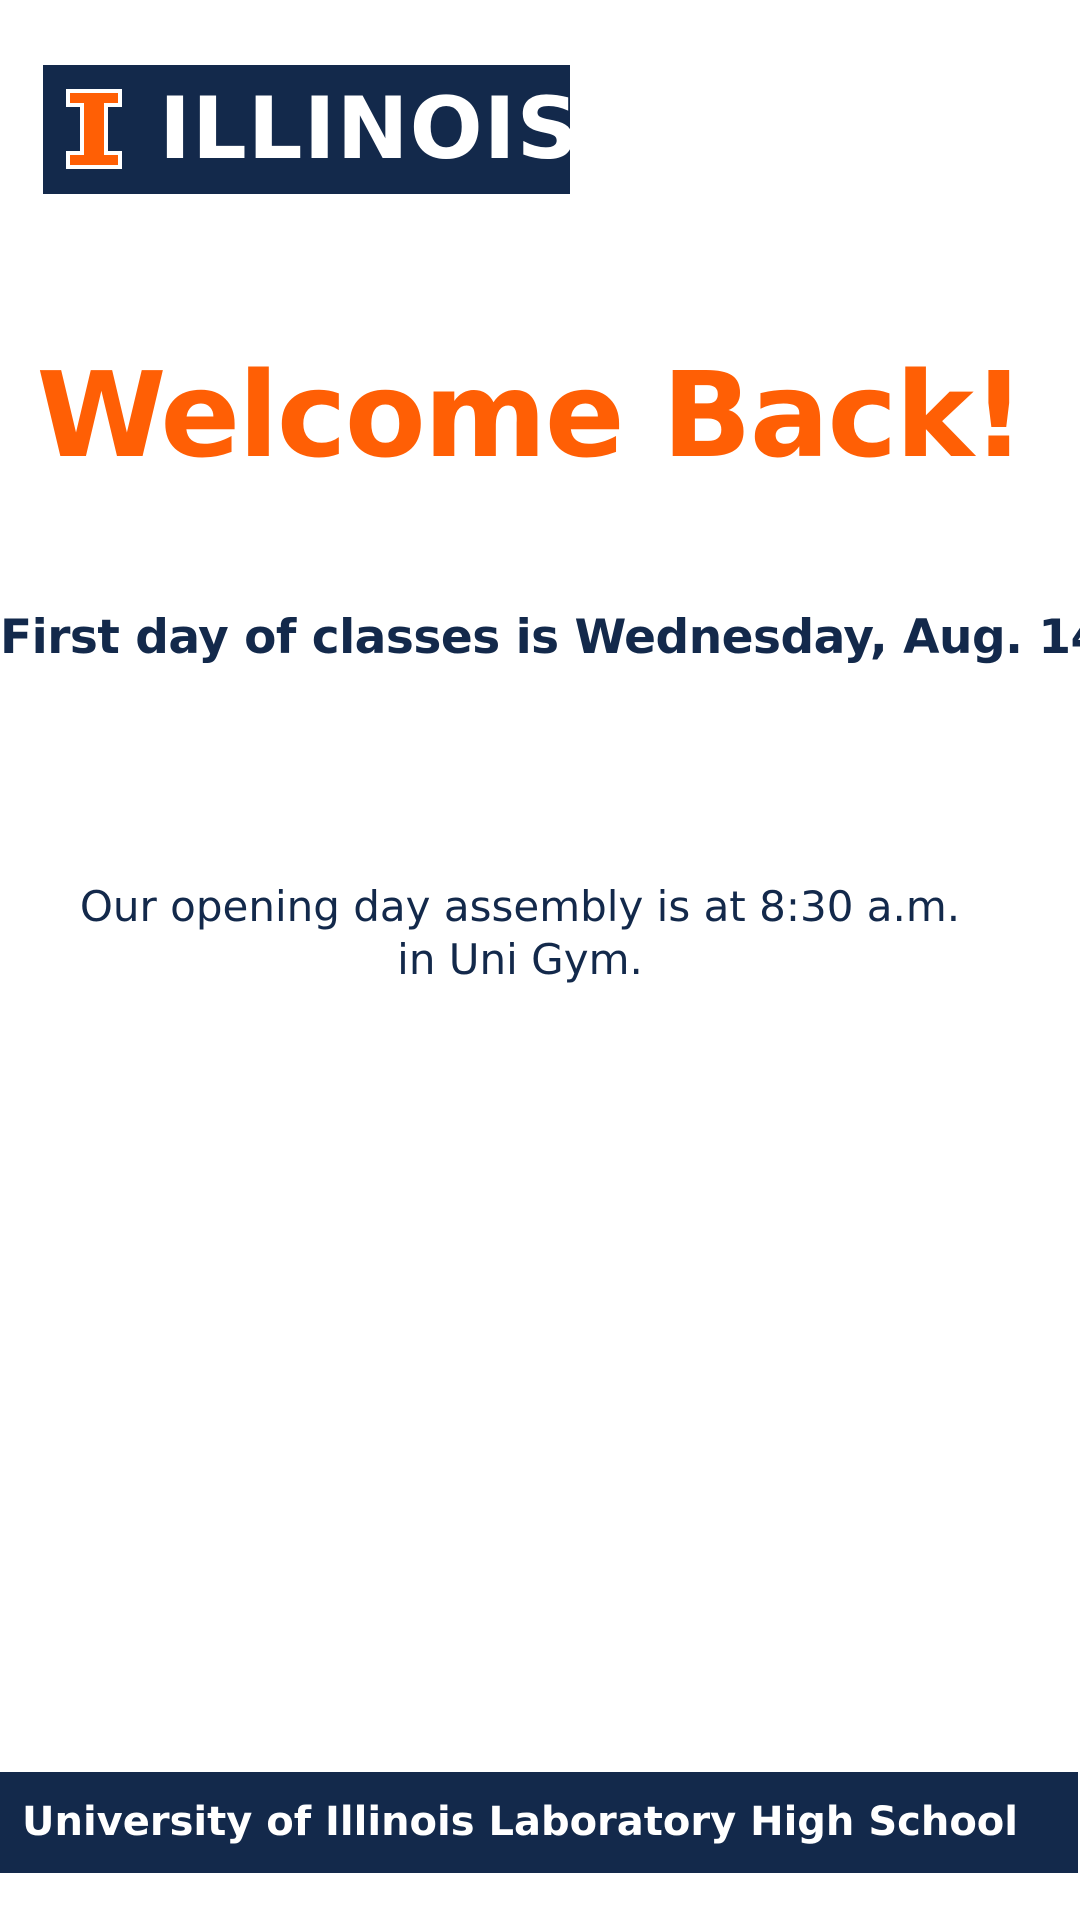 This screenshot has width=1080, height=1920. What do you see at coordinates (520, 906) in the screenshot?
I see `assembly-details-line-1: Our opening day assembly is at 8:30 a.m.` at bounding box center [520, 906].